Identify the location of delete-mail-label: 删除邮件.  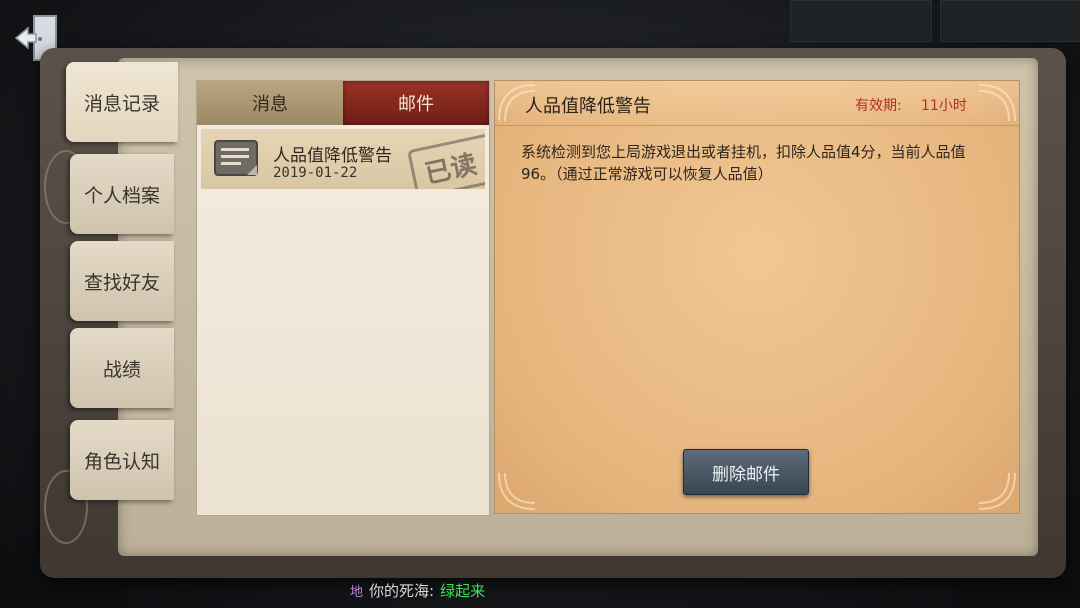
(746, 474).